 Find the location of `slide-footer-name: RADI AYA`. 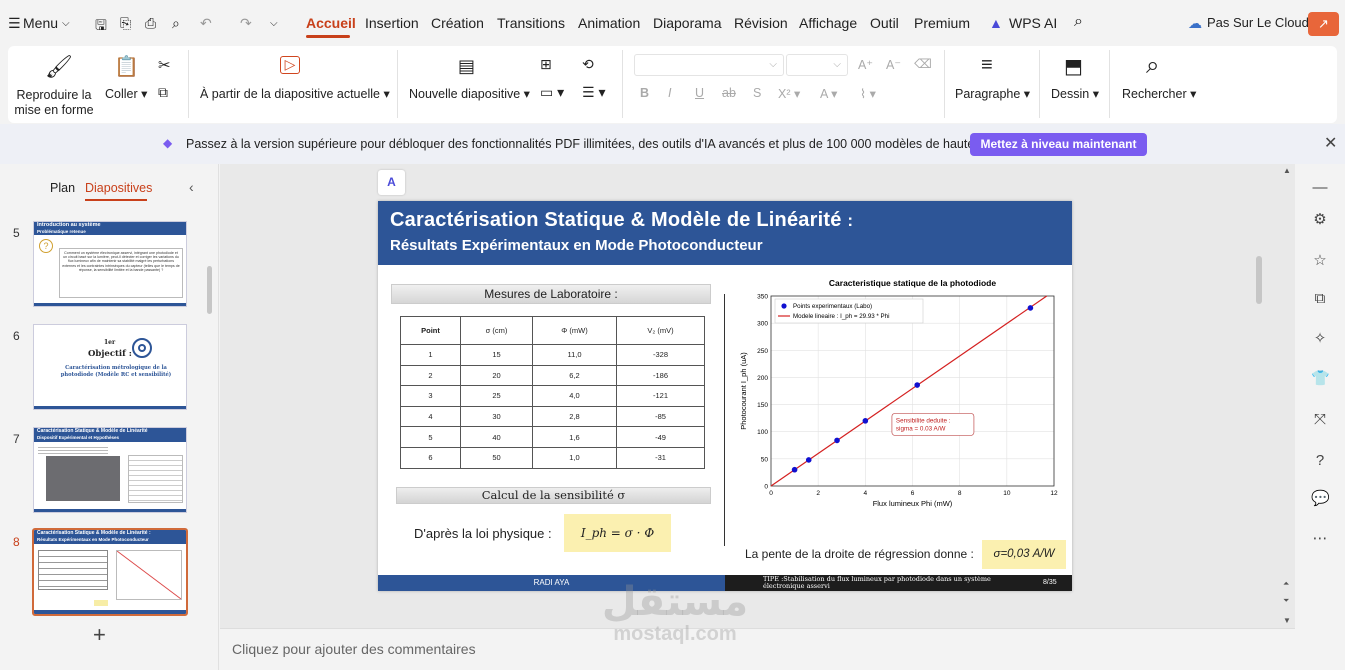

slide-footer-name: RADI AYA is located at coordinates (551, 583).